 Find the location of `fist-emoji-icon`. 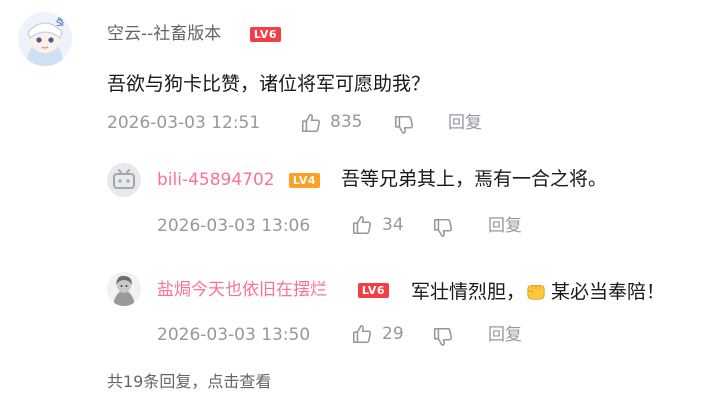

fist-emoji-icon is located at coordinates (536, 292).